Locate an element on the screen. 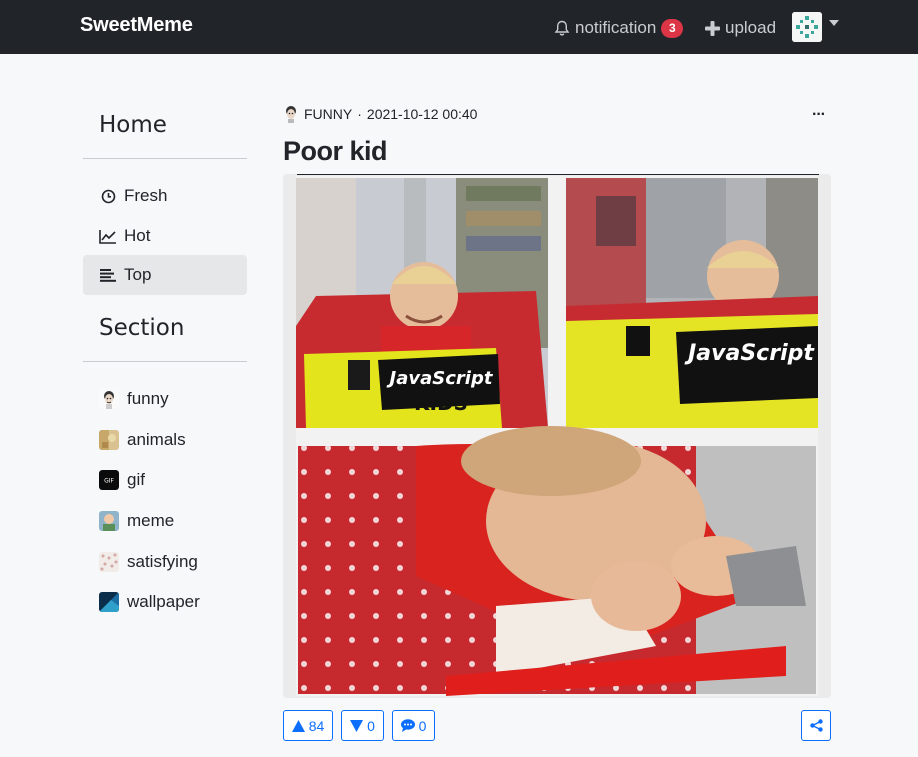  title-underline is located at coordinates (558, 174).